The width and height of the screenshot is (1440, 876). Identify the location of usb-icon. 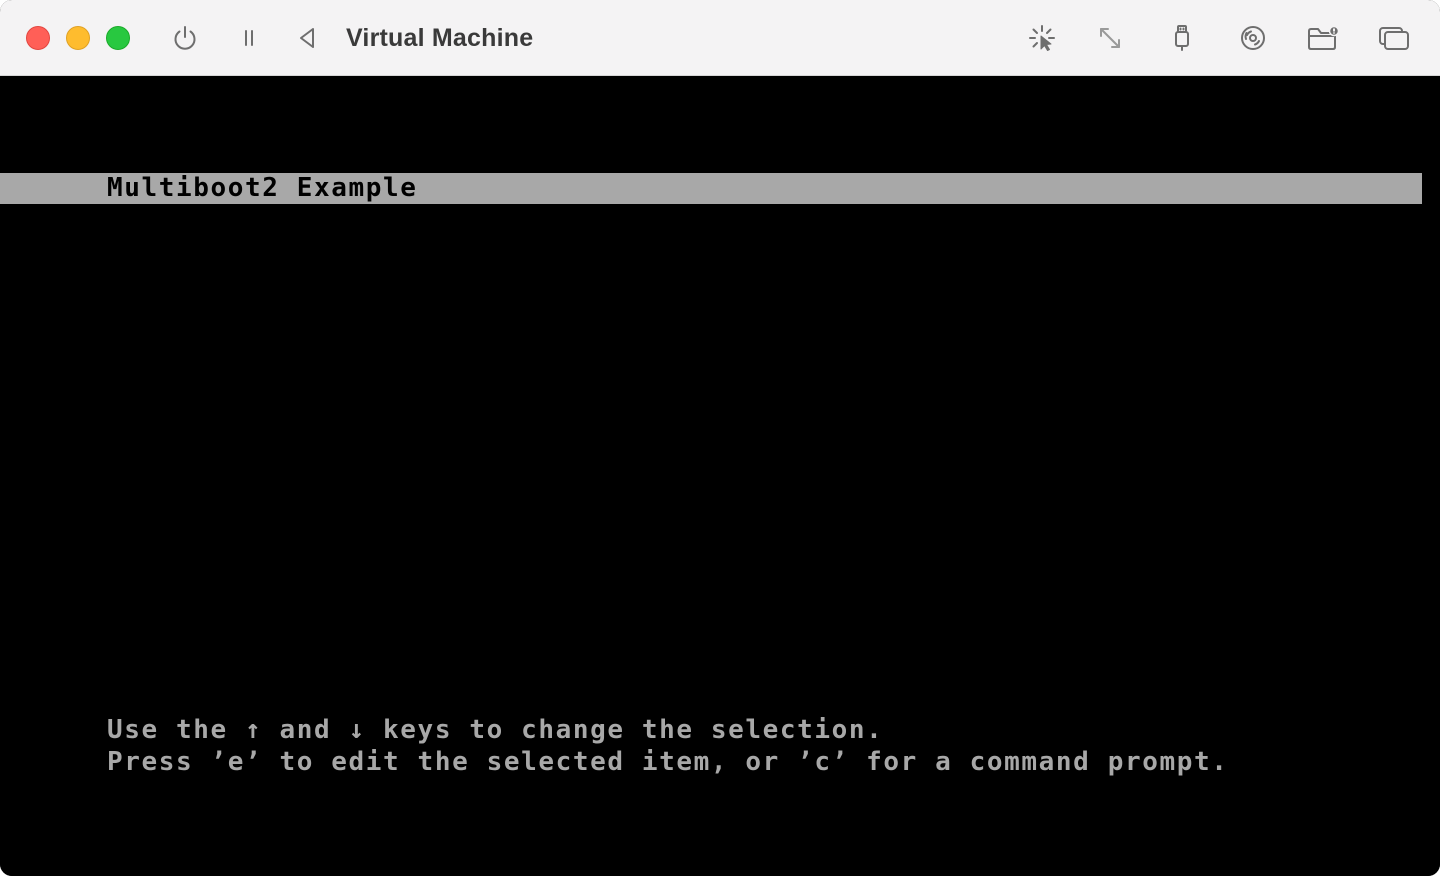
(1182, 38).